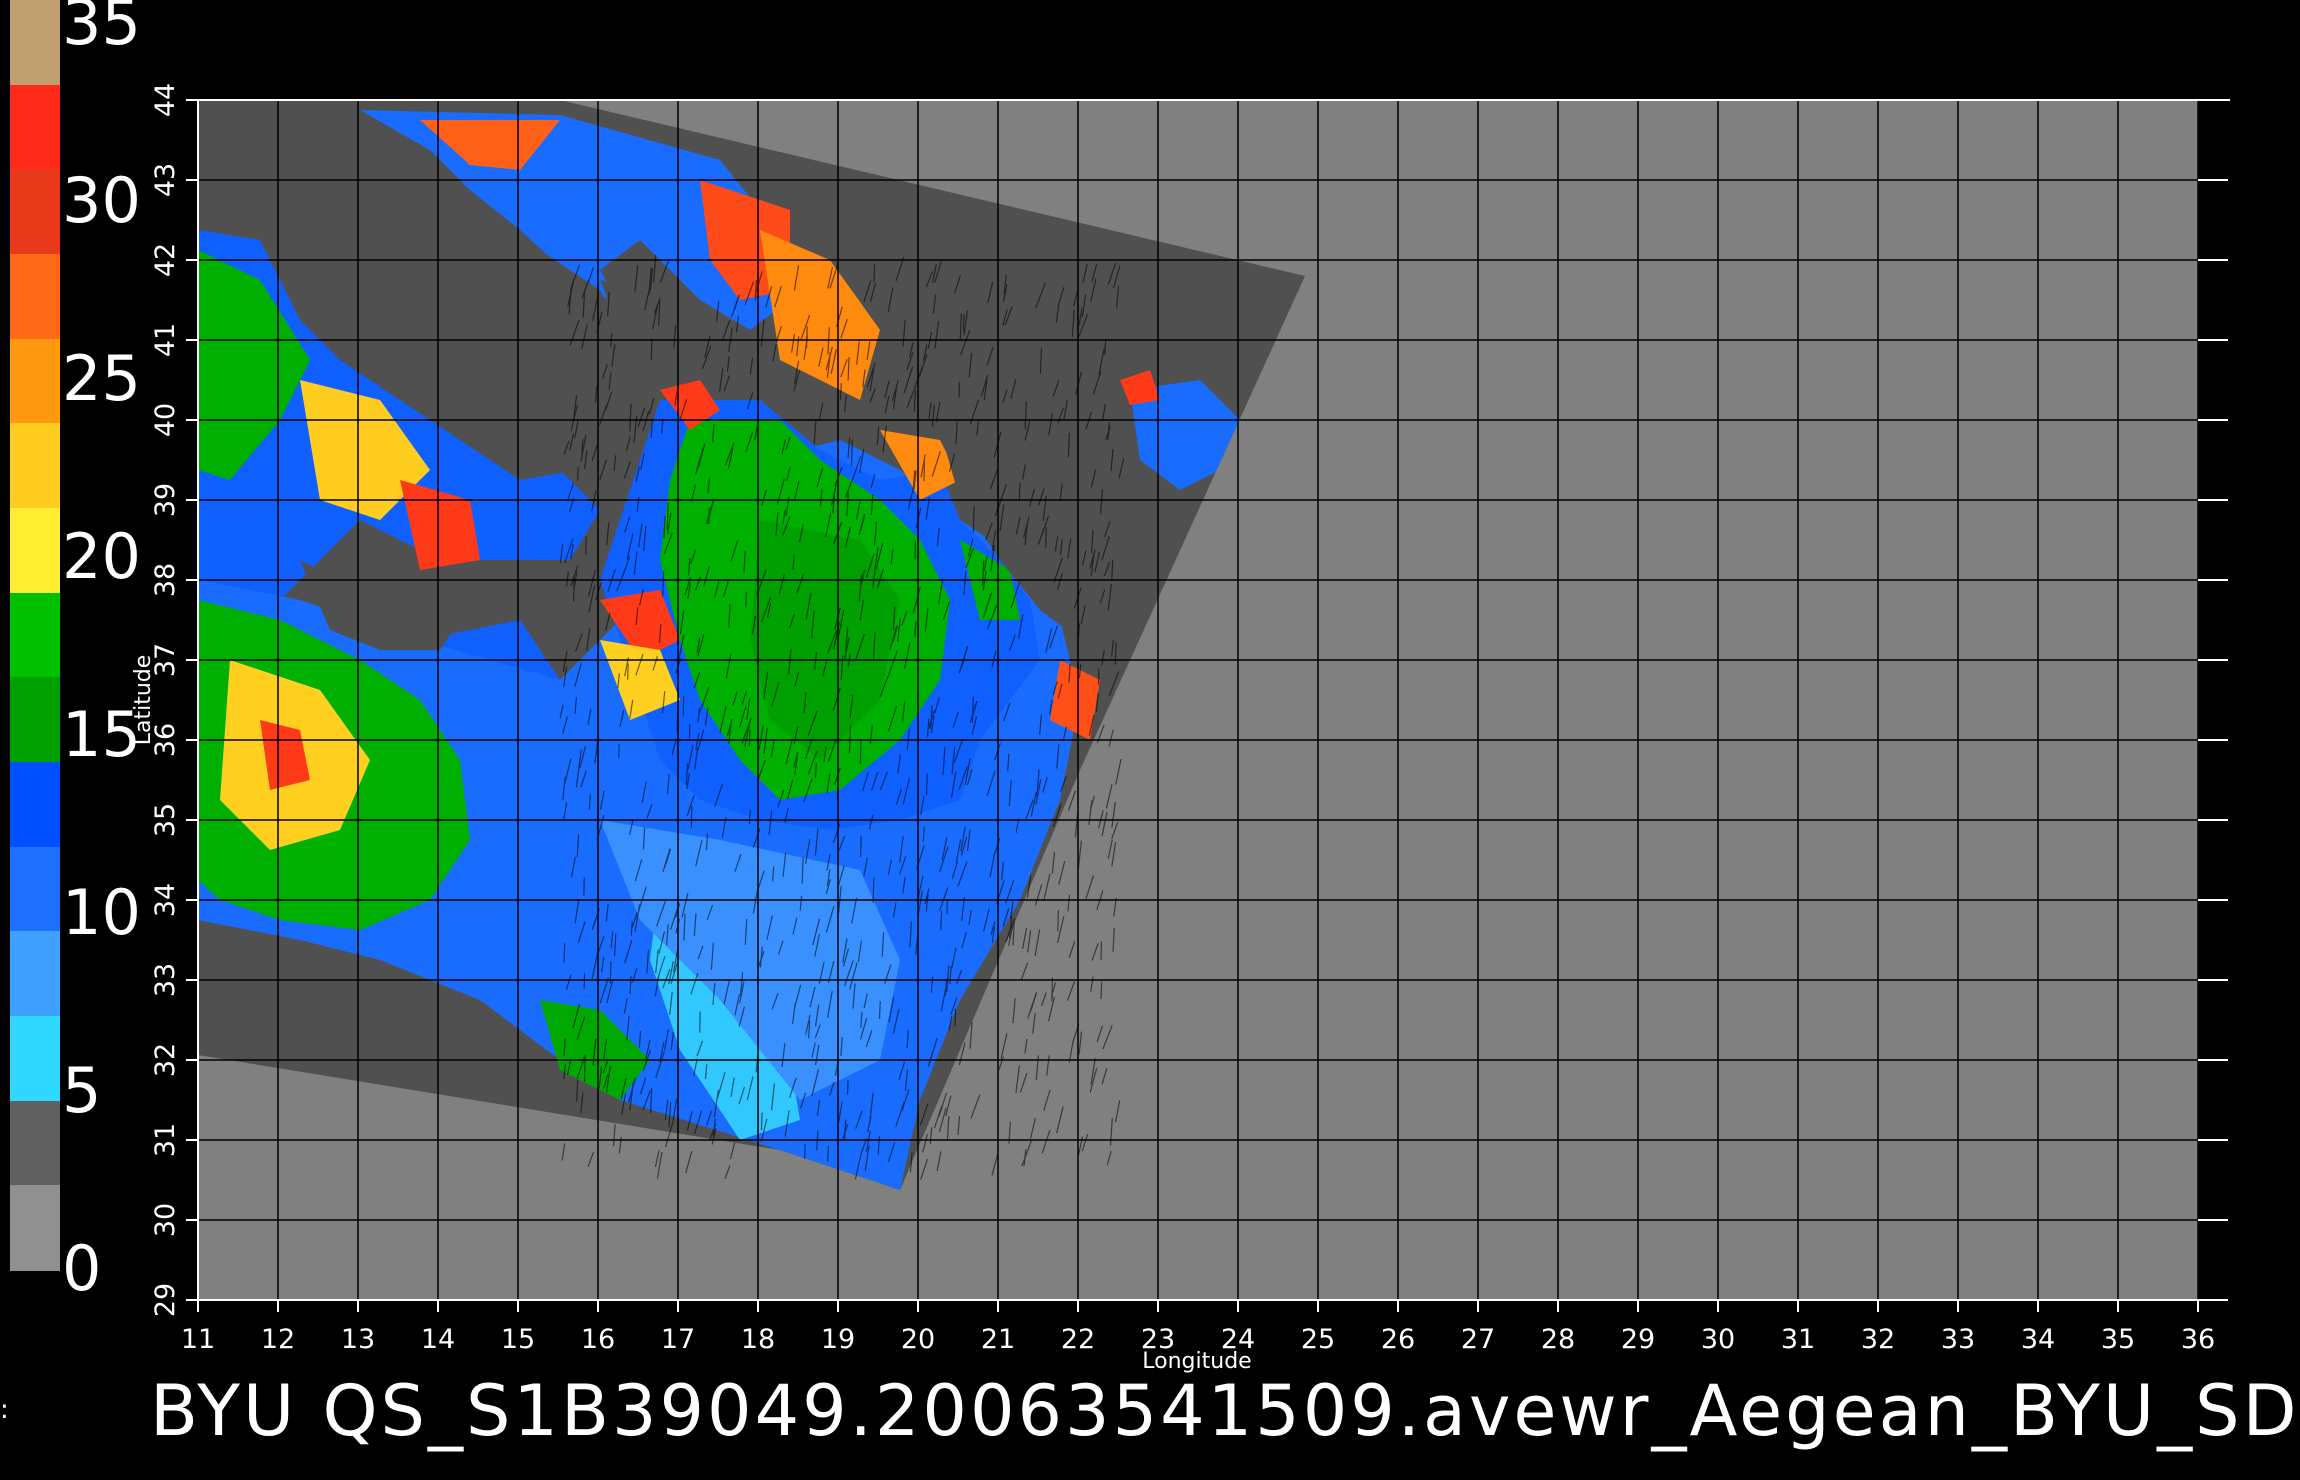  Describe the element at coordinates (1558, 1339) in the screenshot. I see `x-tick-label: 28` at that location.